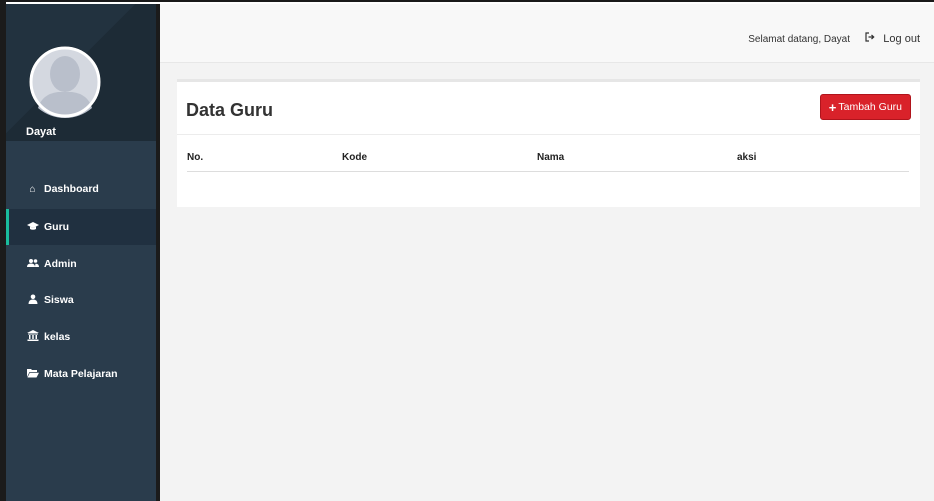 This screenshot has height=501, width=934. I want to click on sidebar-item-label: Dashboard, so click(71, 189).